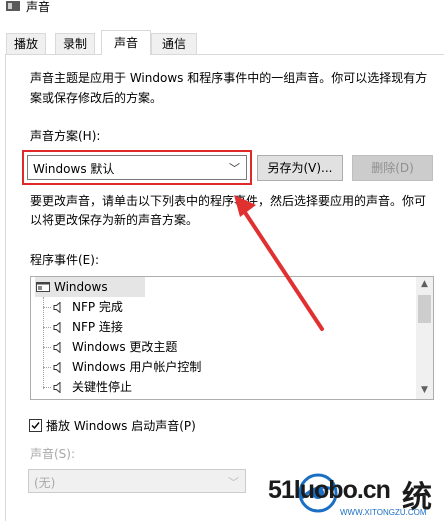 The image size is (444, 521). What do you see at coordinates (97, 327) in the screenshot?
I see `list-item-label: NFP 连接` at bounding box center [97, 327].